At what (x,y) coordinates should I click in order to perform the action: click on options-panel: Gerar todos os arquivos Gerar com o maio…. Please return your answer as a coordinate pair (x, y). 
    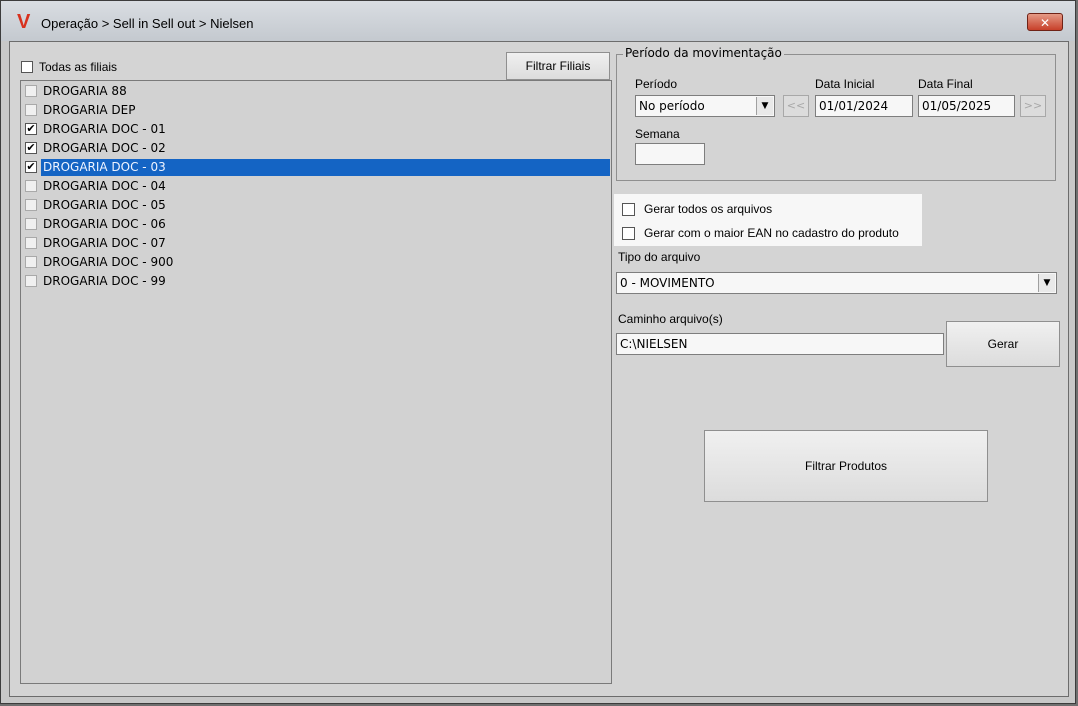
    Looking at the image, I should click on (768, 220).